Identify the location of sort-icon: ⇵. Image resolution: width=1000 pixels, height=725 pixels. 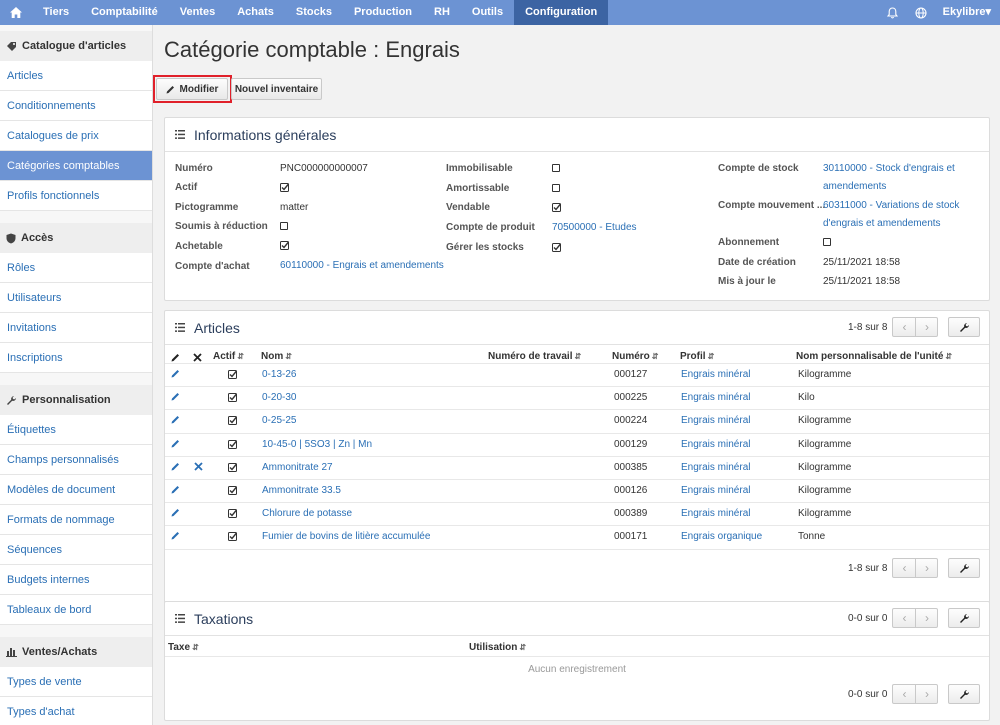
(655, 356).